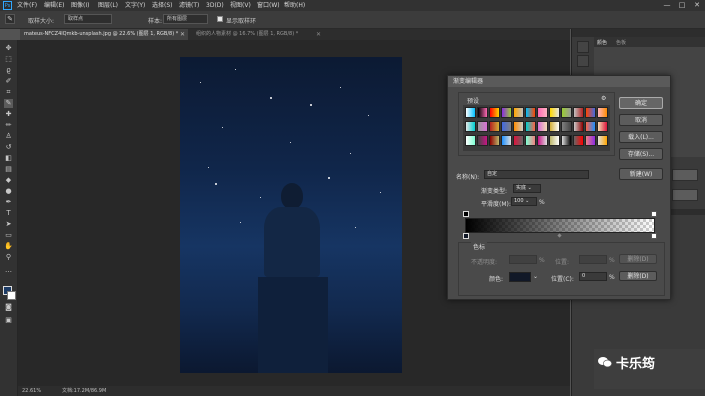 The width and height of the screenshot is (705, 396). What do you see at coordinates (31, 391) in the screenshot?
I see `zoom-level: 22.61%` at bounding box center [31, 391].